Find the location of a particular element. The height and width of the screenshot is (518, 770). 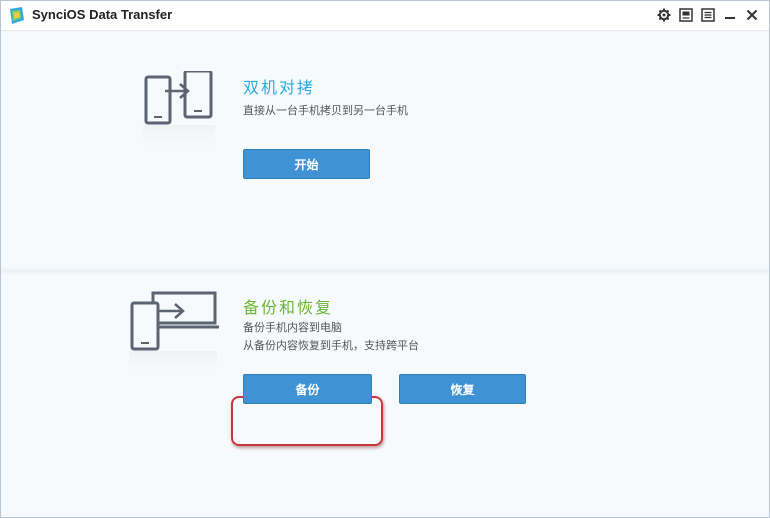

menu-icon is located at coordinates (708, 15).